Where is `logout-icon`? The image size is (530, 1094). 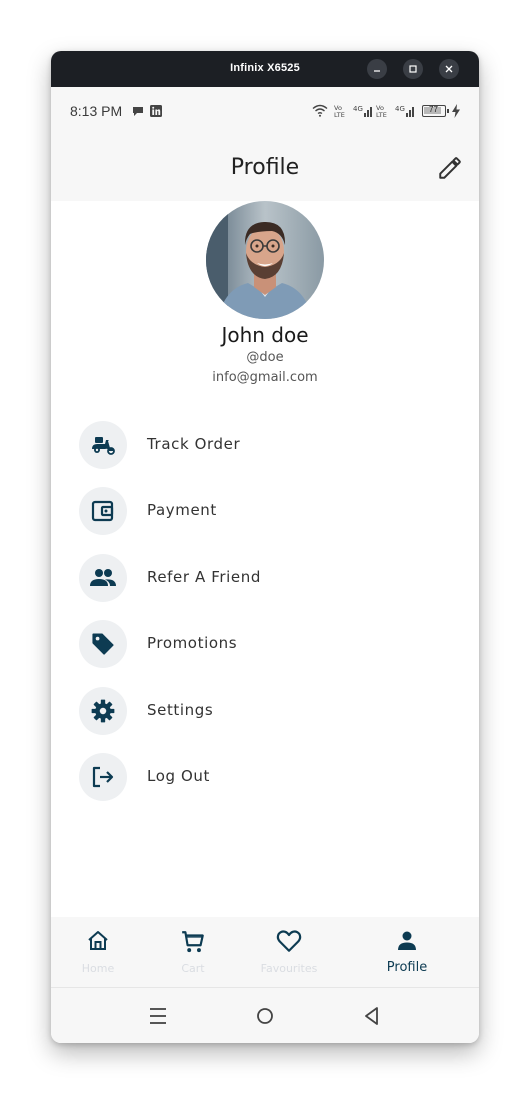
logout-icon is located at coordinates (103, 777).